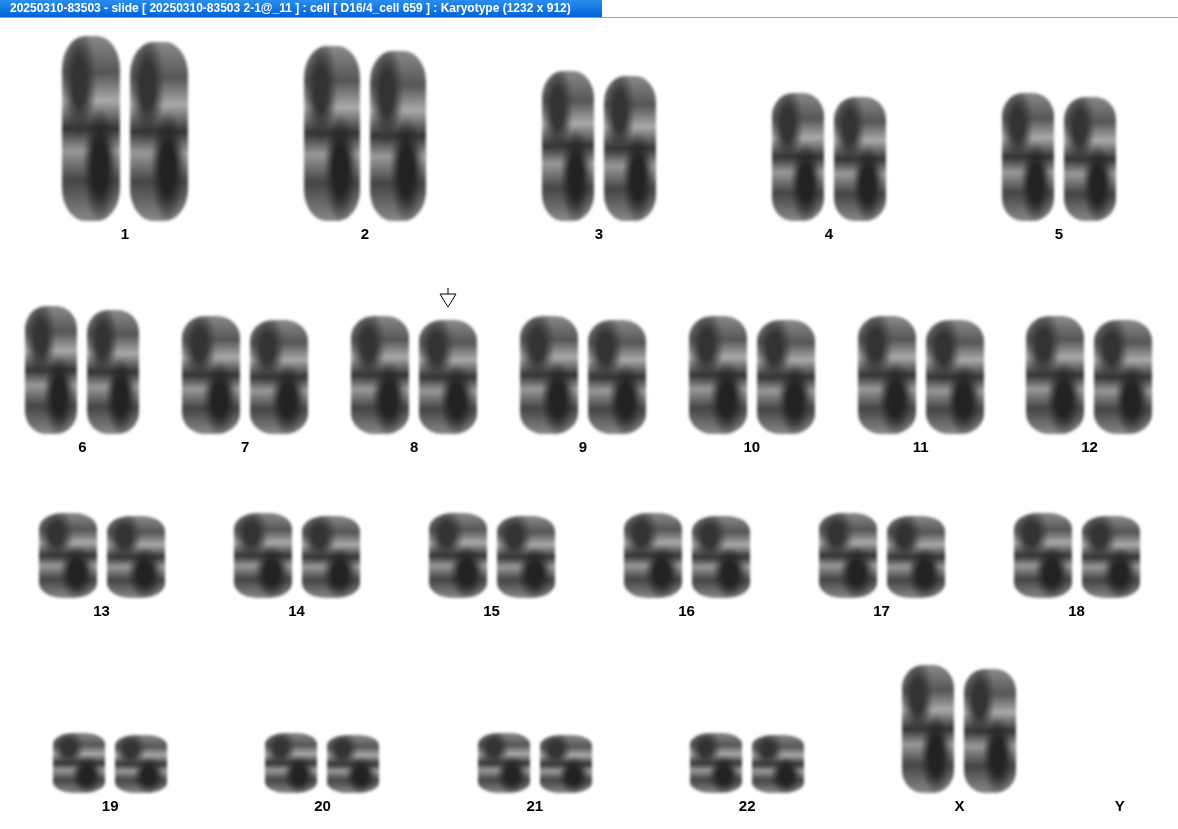  Describe the element at coordinates (125, 234) in the screenshot. I see `chromosome-number: 1` at that location.